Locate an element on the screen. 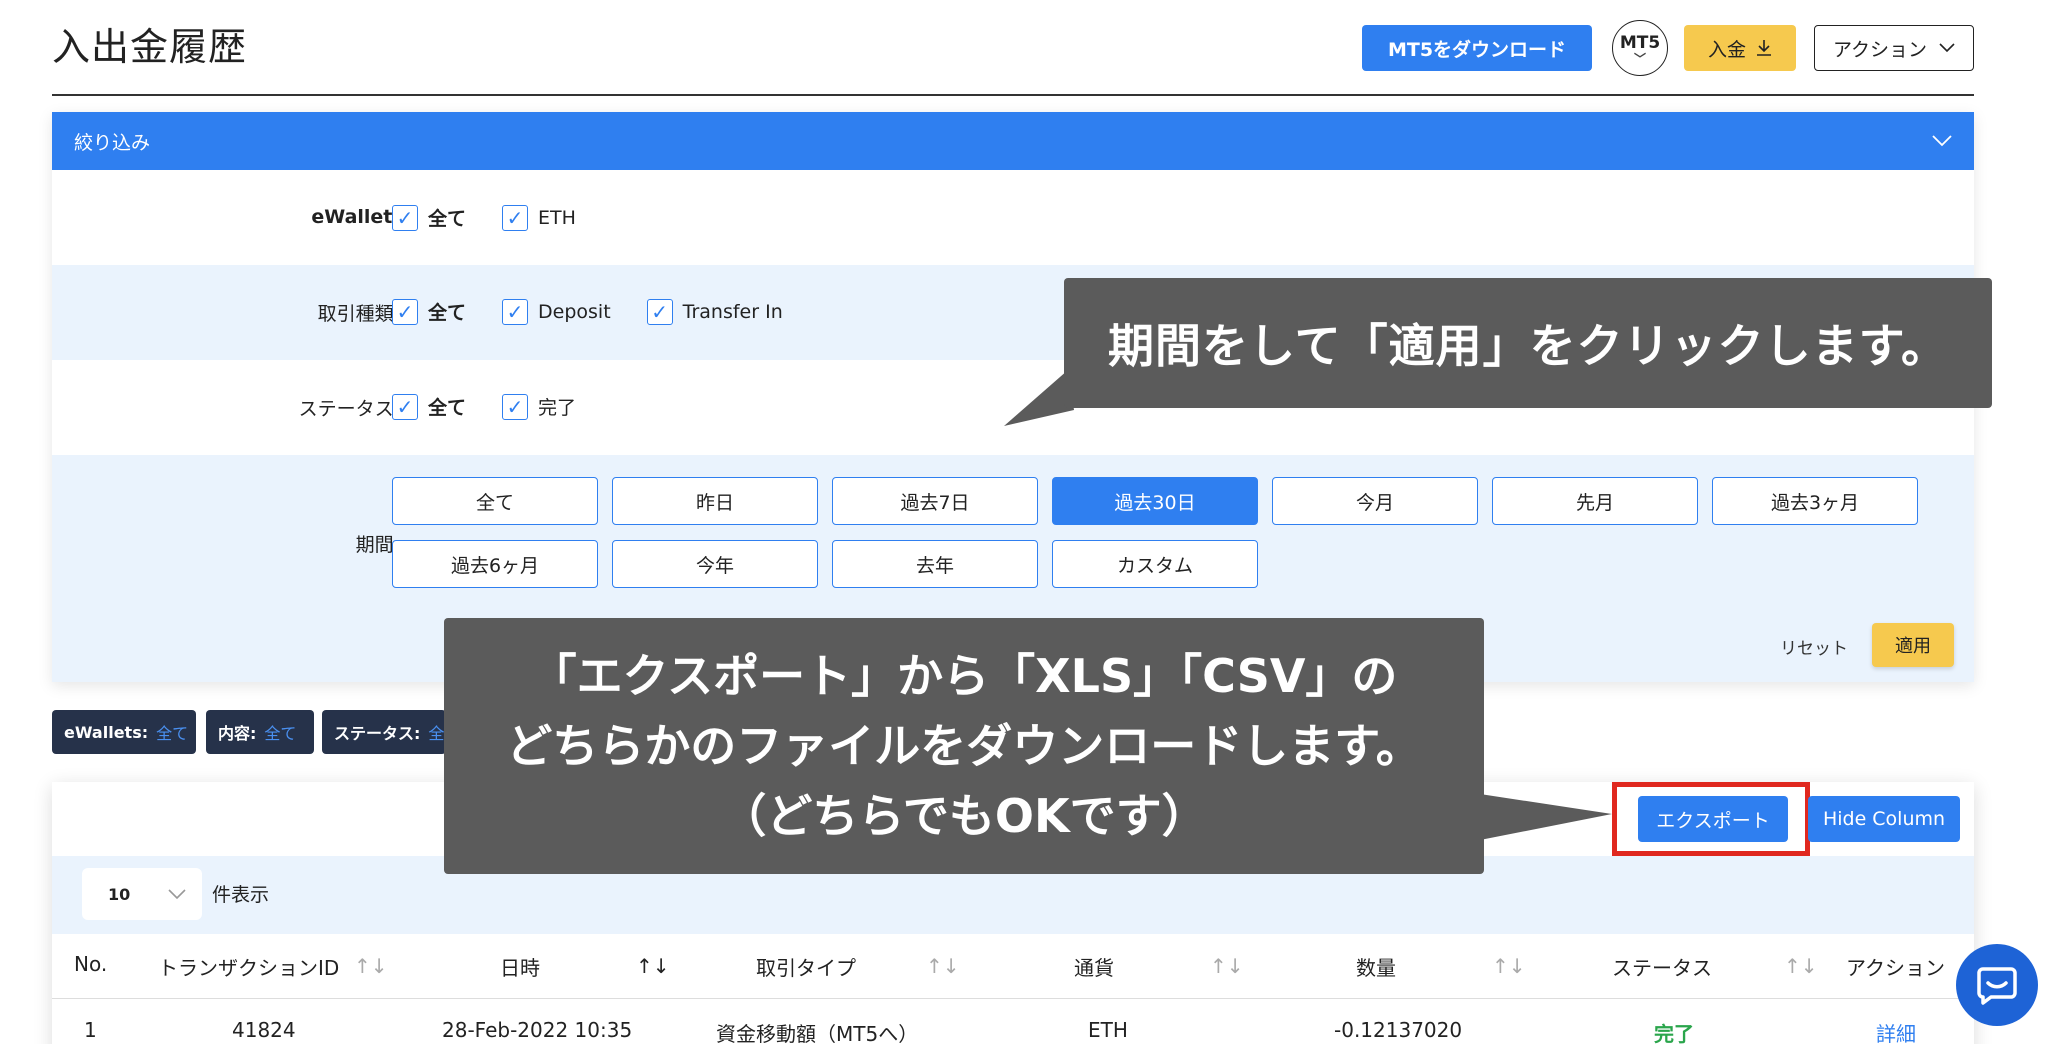  table-header-divider is located at coordinates (1013, 998).